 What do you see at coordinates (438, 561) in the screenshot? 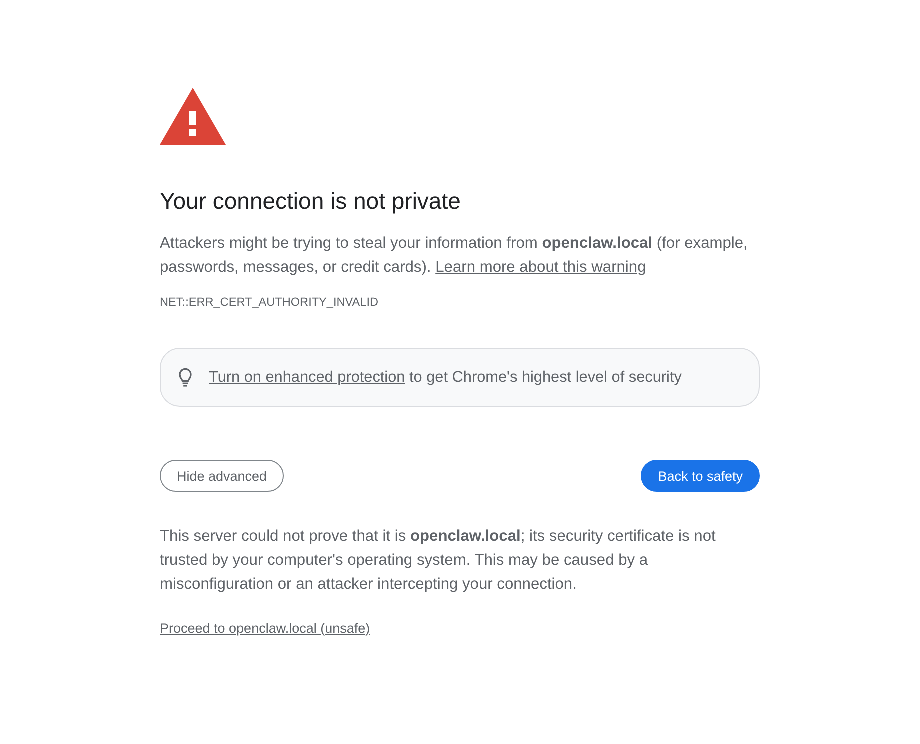
I see `details-text: This server could not prove that it is openclaw.local; its security certificate is not trusted by your computer's operating system. This may be caused by a misconfiguration or an attacker intercepting your connection.` at bounding box center [438, 561].